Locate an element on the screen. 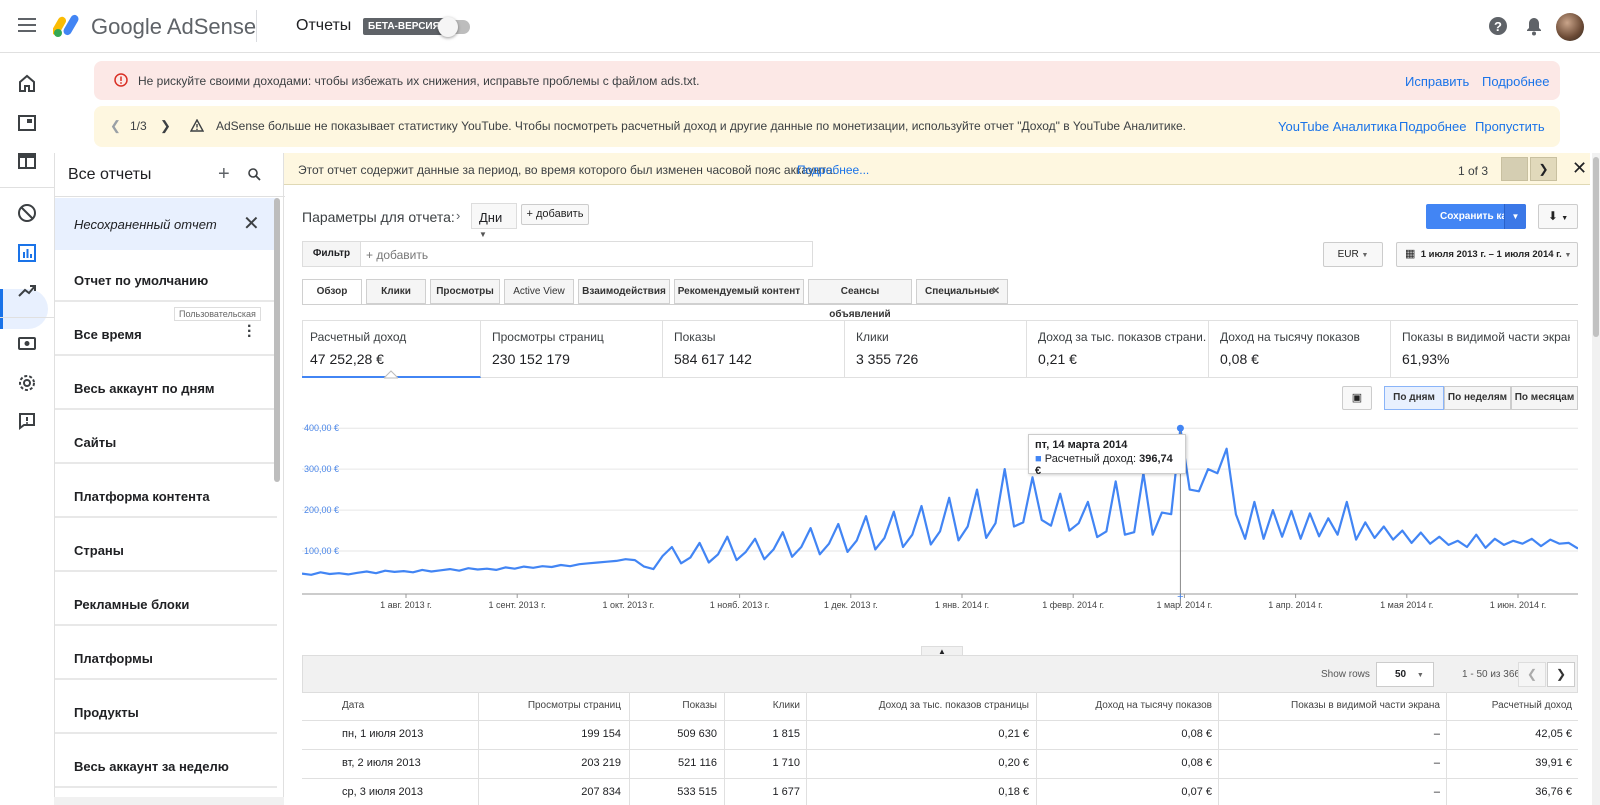 The image size is (1600, 805). panel-scrollbar is located at coordinates (277, 340).